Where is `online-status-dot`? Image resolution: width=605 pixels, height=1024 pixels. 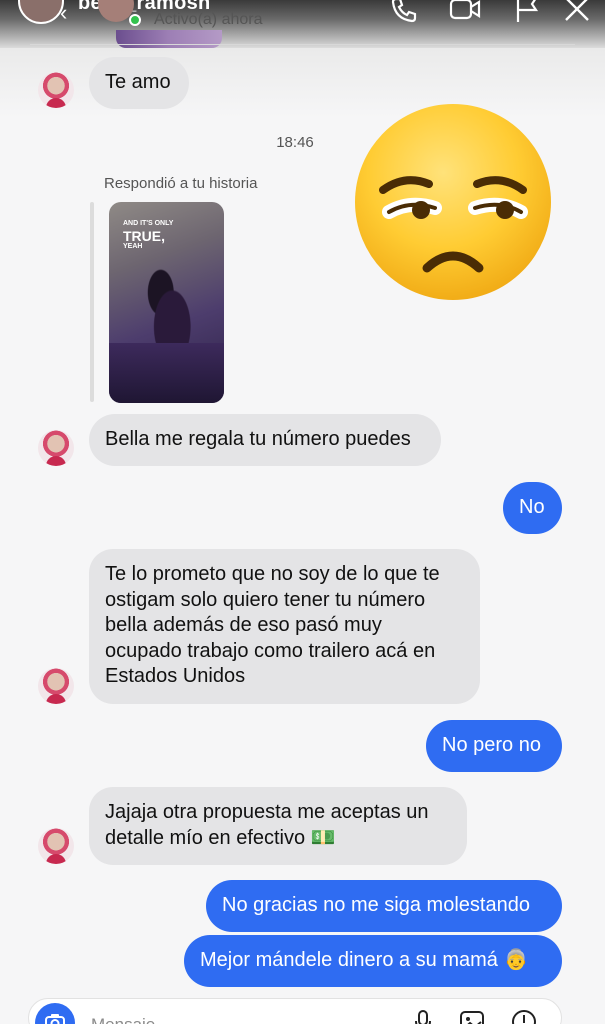
online-status-dot is located at coordinates (135, 20).